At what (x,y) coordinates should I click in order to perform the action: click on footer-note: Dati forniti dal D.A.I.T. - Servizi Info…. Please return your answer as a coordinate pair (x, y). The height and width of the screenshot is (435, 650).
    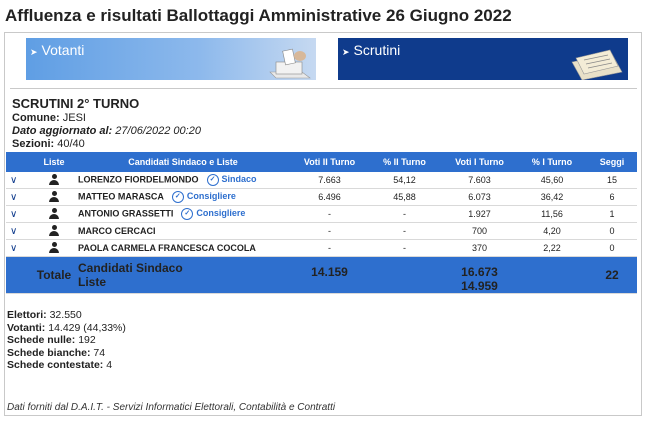
    Looking at the image, I should click on (171, 407).